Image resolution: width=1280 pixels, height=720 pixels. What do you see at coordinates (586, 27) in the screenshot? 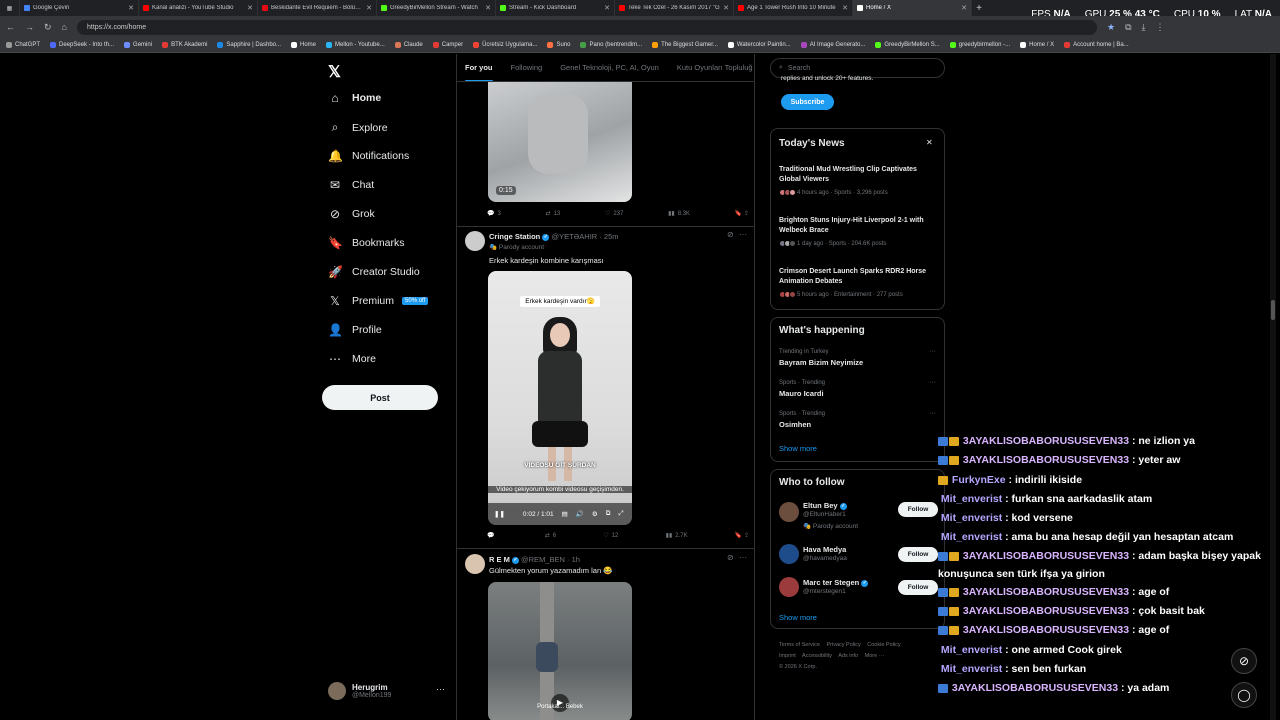
I see `url-field: https://x.com/home` at bounding box center [586, 27].